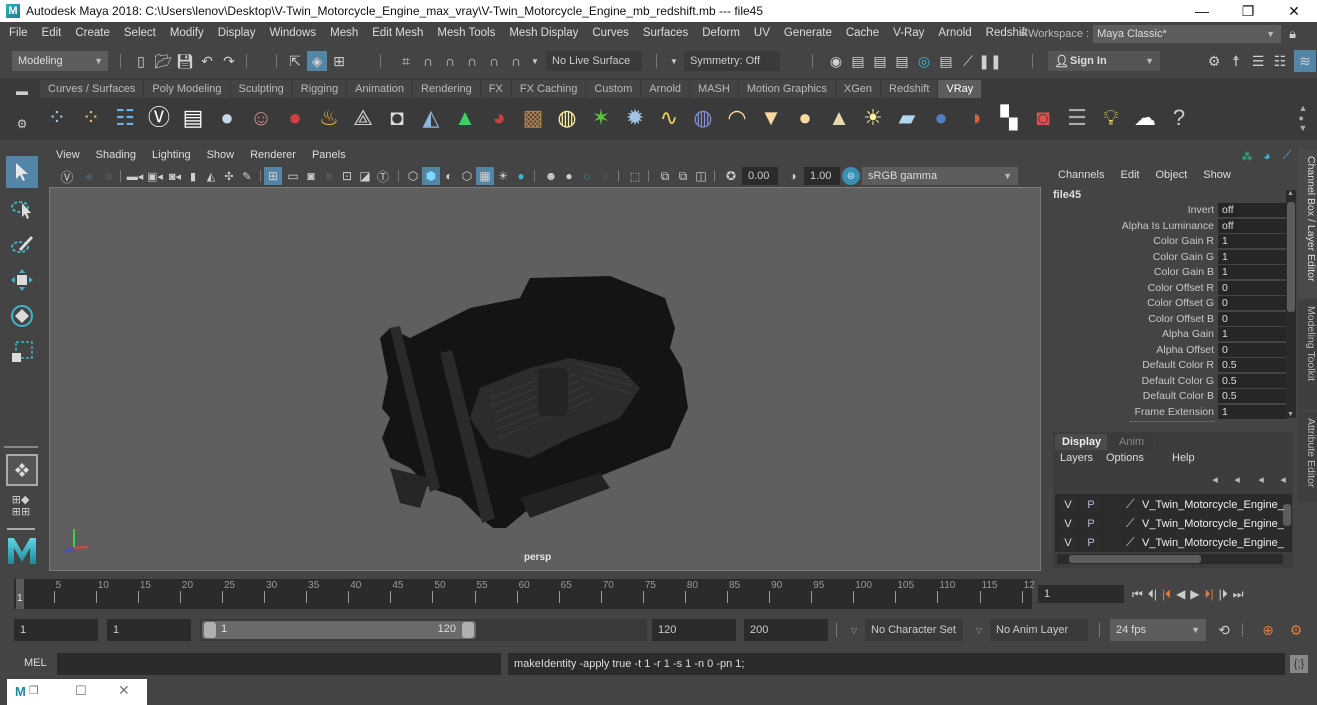  What do you see at coordinates (135, 176) in the screenshot?
I see `select-camera-icon: ▬◂` at bounding box center [135, 176].